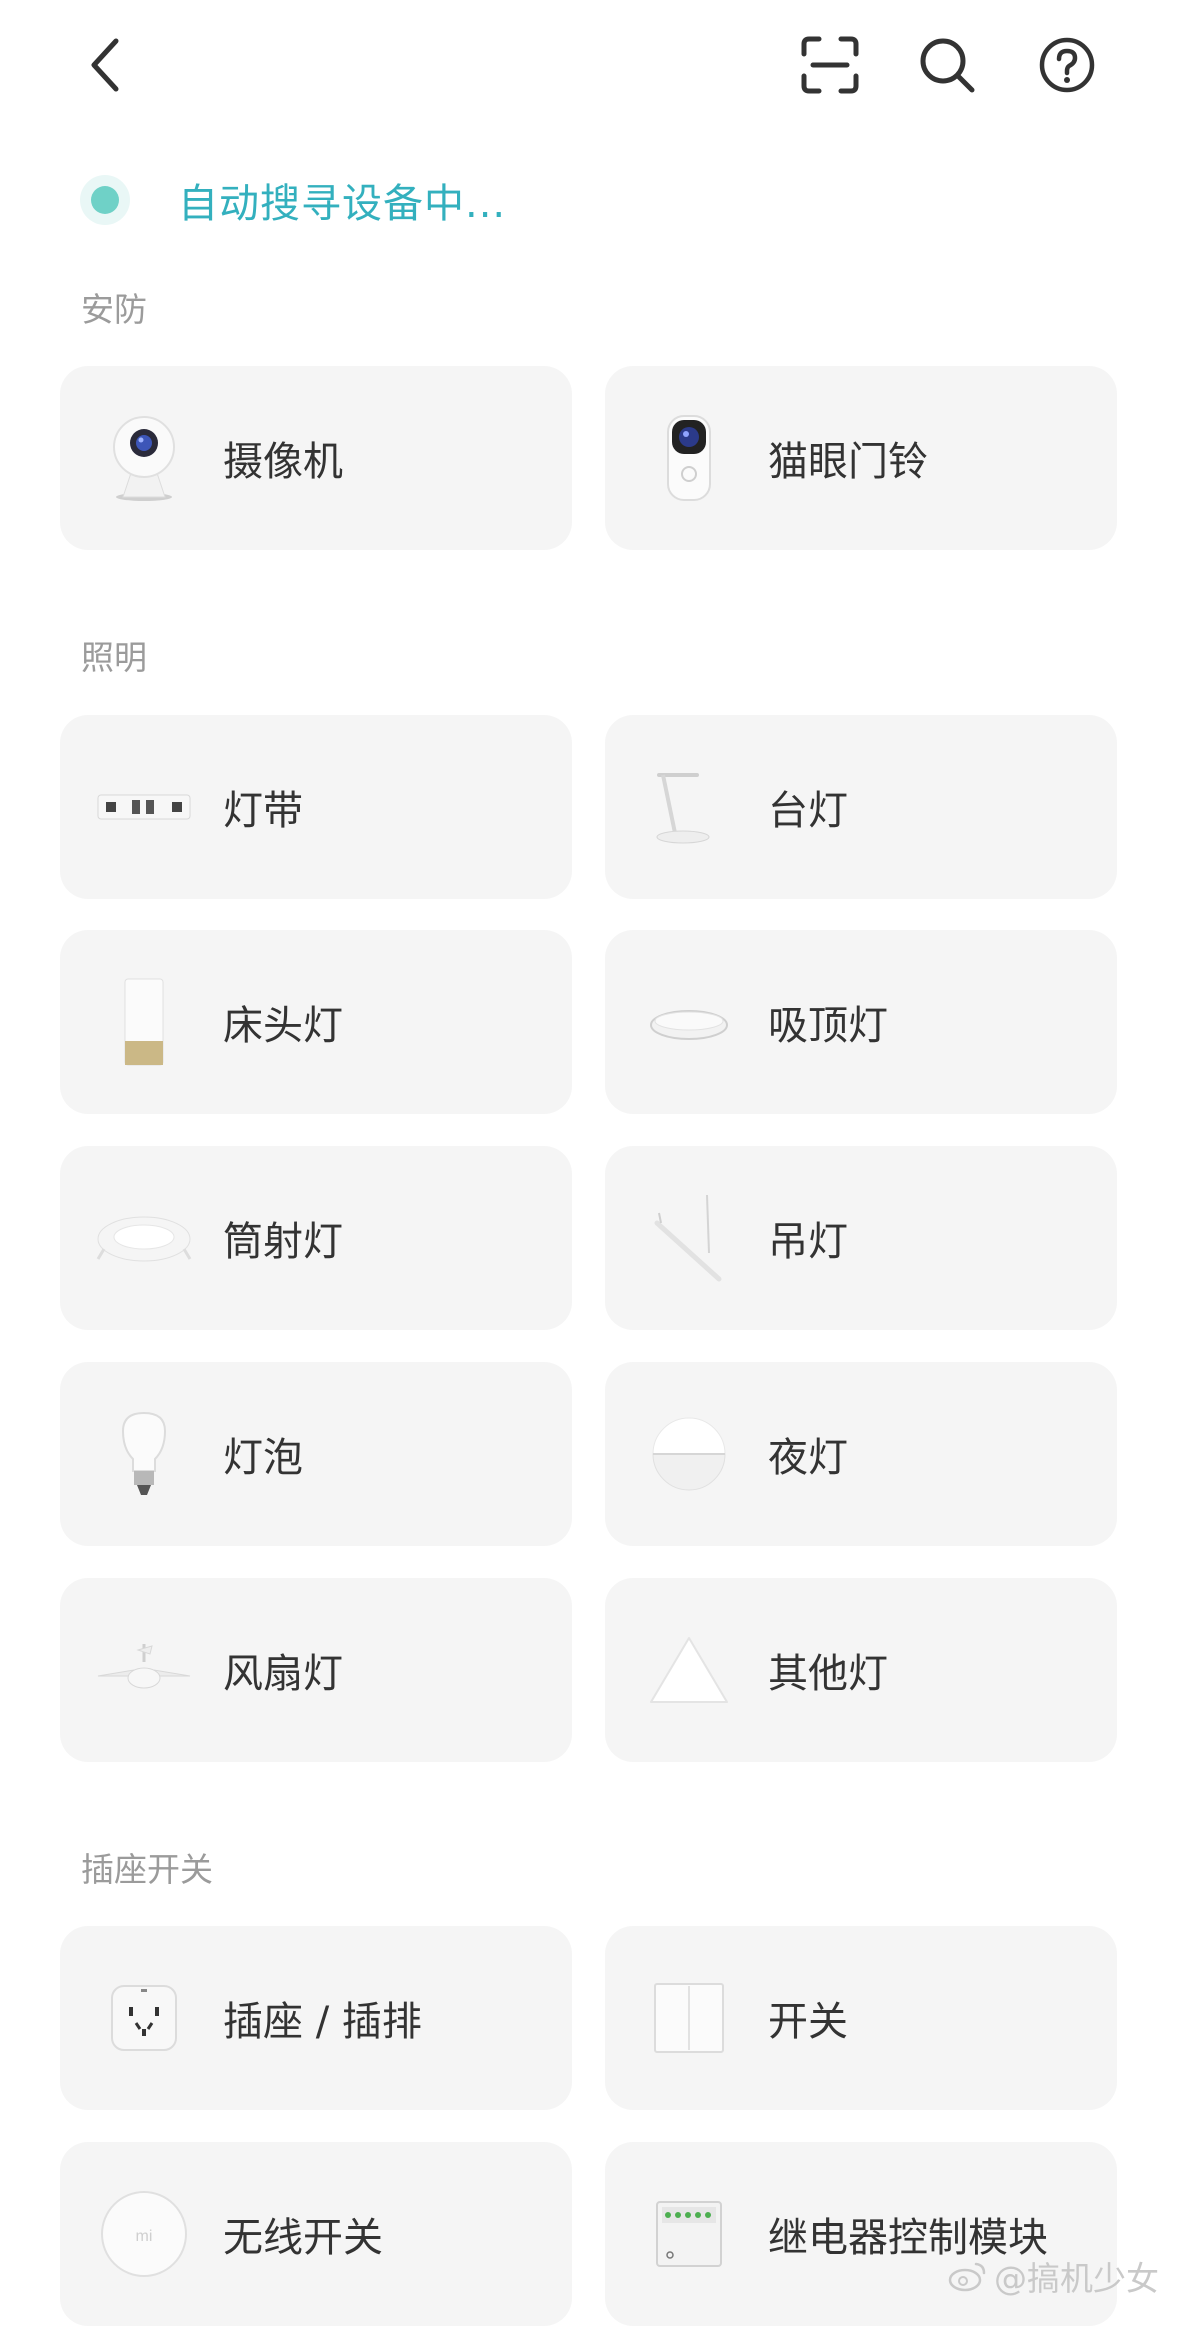  I want to click on scan-icon, so click(830, 65).